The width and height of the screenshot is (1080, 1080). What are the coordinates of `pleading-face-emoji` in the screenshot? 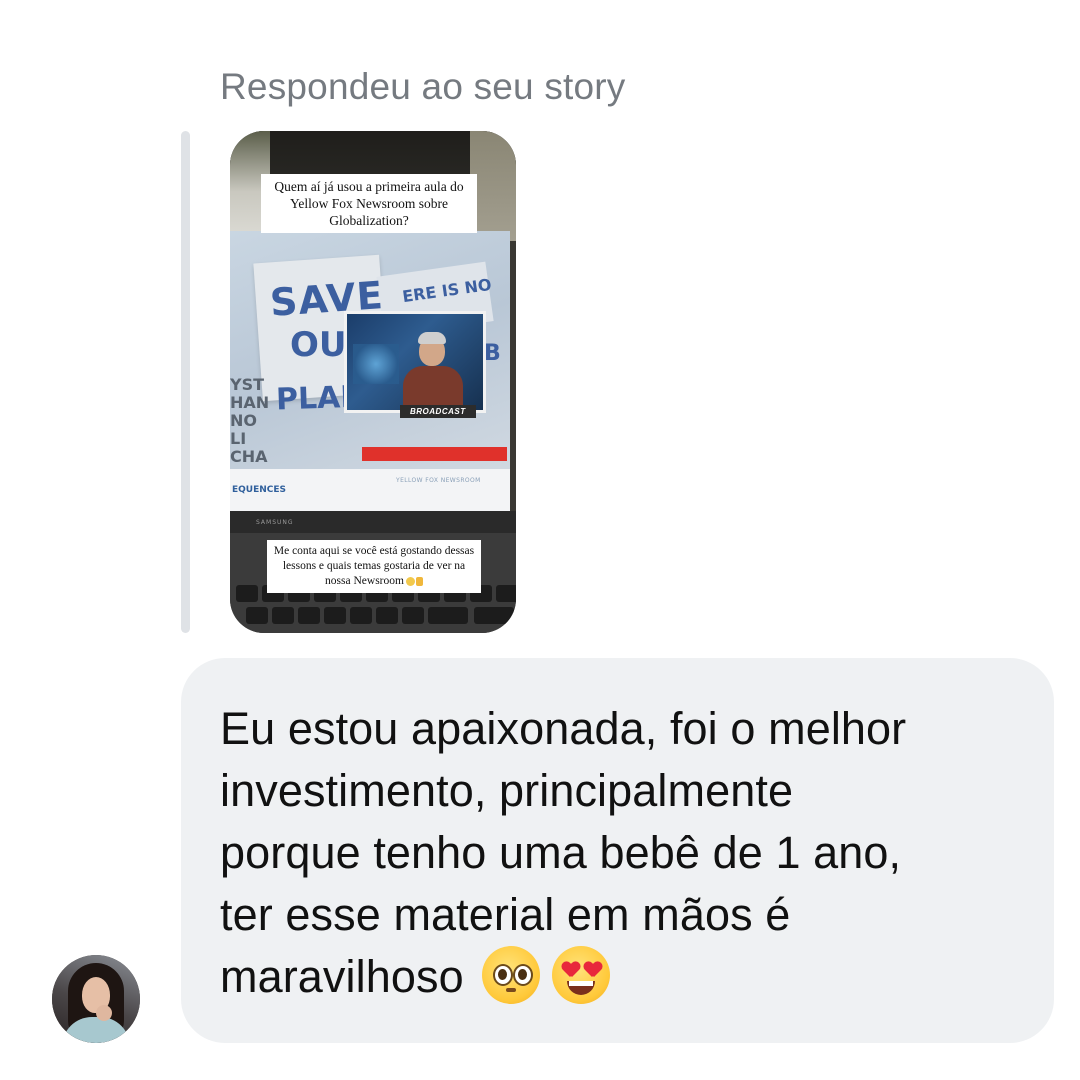 It's located at (510, 975).